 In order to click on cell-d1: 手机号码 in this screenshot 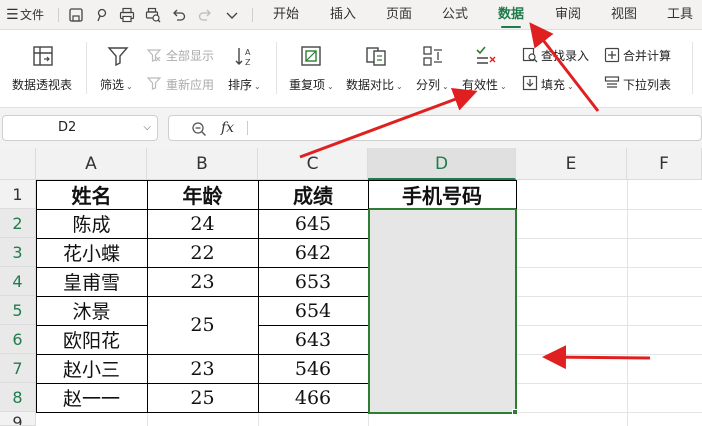, I will do `click(442, 194)`.